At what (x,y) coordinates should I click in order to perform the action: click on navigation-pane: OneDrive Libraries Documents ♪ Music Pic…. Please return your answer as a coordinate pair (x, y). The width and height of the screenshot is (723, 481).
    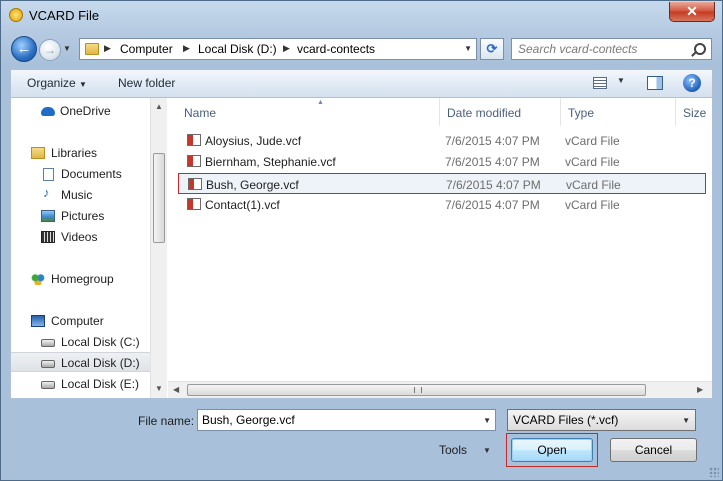
    Looking at the image, I should click on (89, 248).